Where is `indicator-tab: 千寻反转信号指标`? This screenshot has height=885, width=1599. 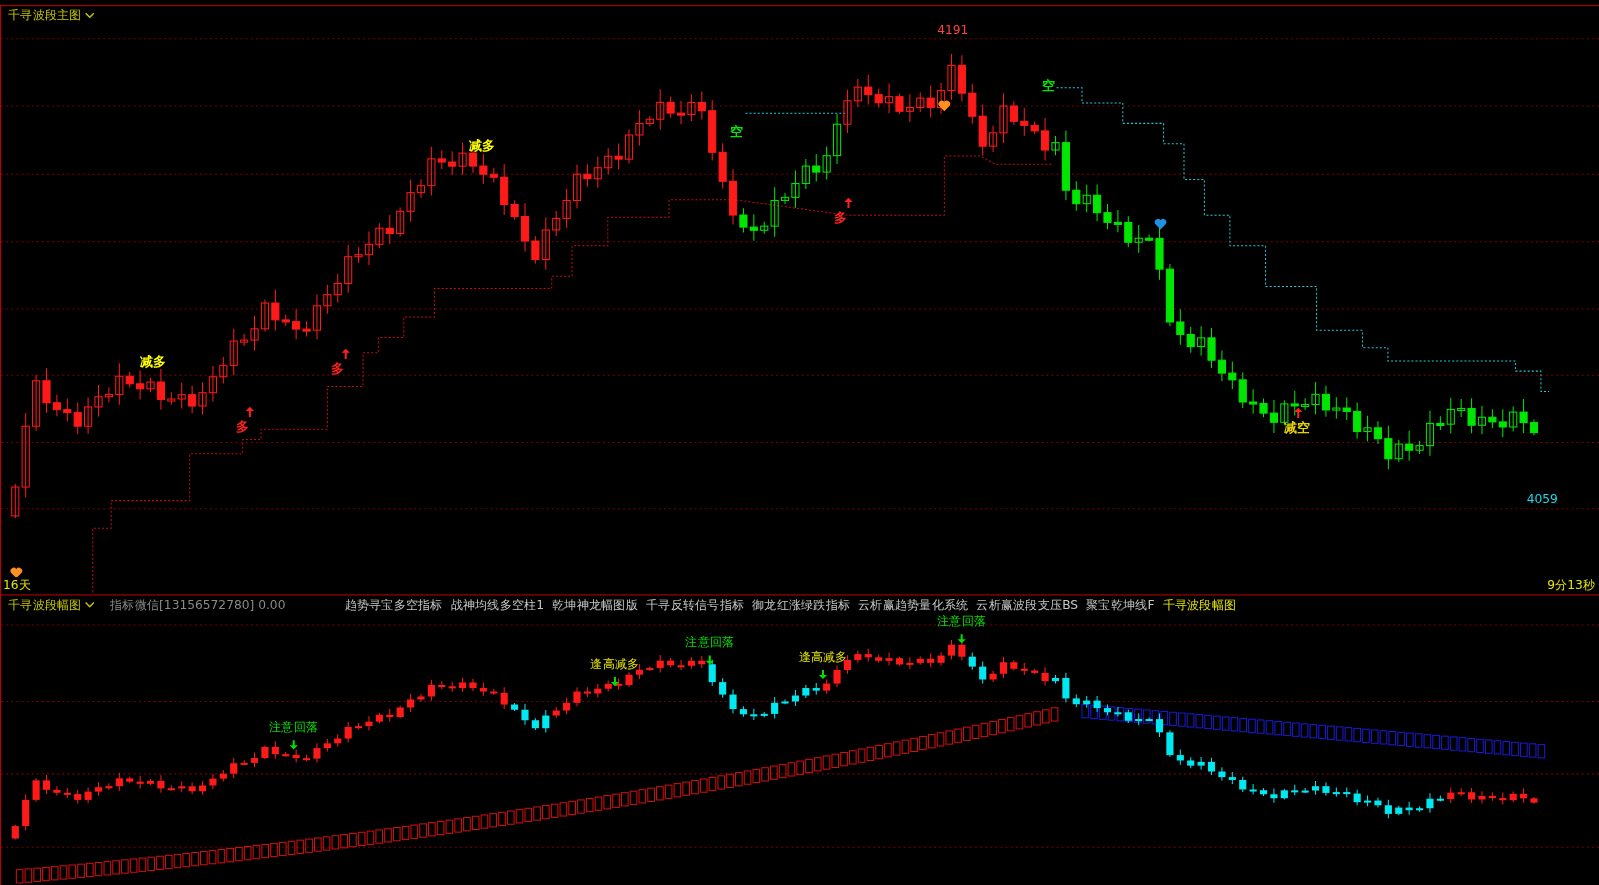
indicator-tab: 千寻反转信号指标 is located at coordinates (695, 604).